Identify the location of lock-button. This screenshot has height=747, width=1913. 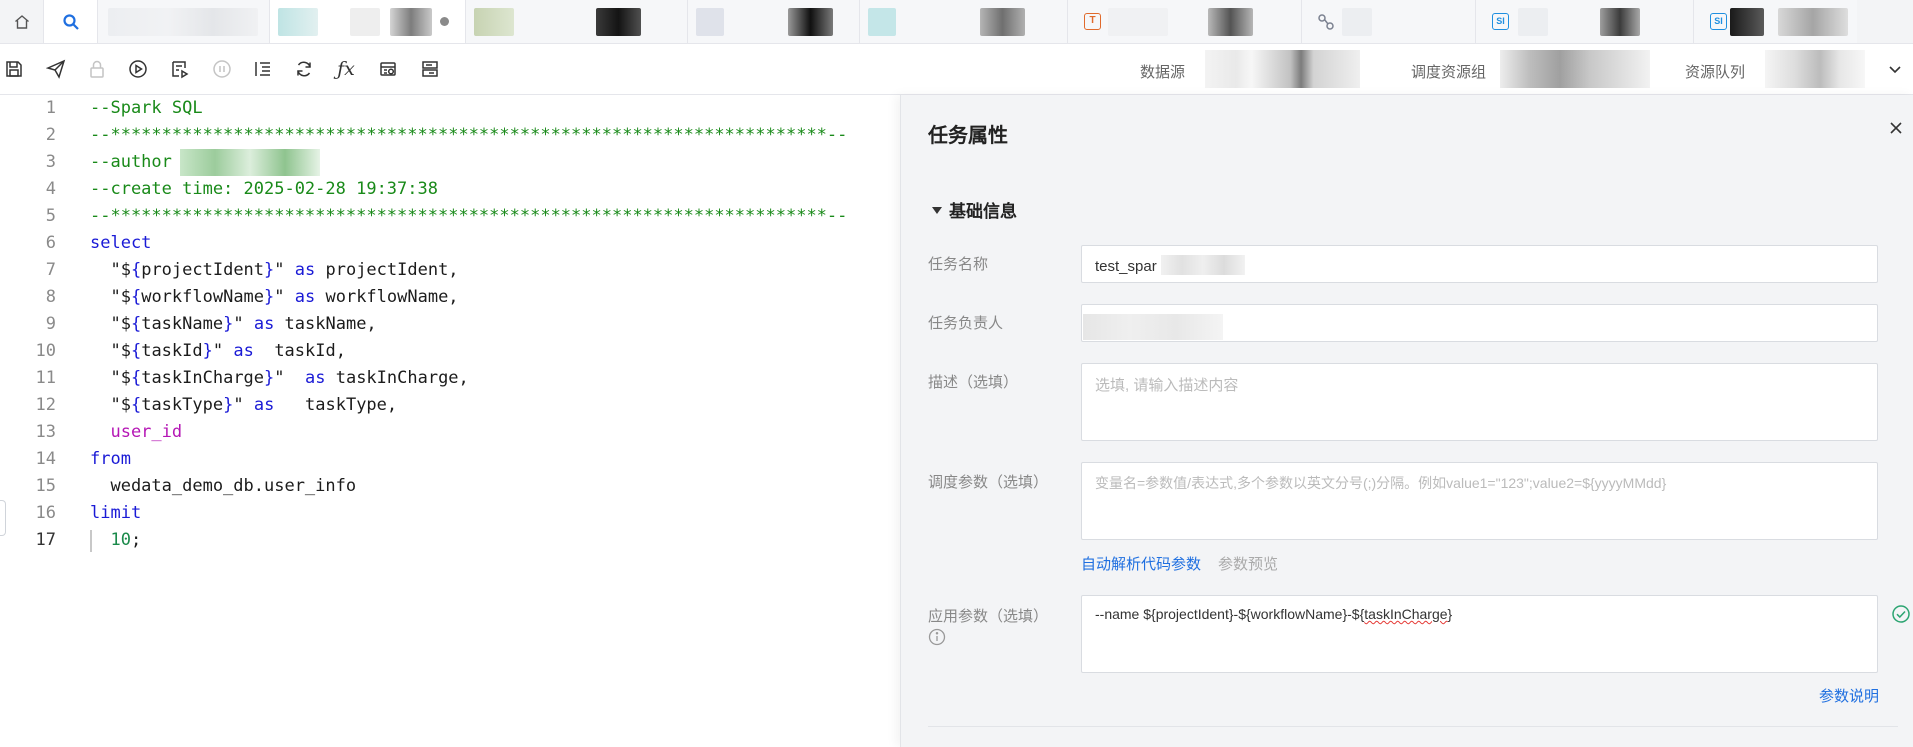
(97, 69).